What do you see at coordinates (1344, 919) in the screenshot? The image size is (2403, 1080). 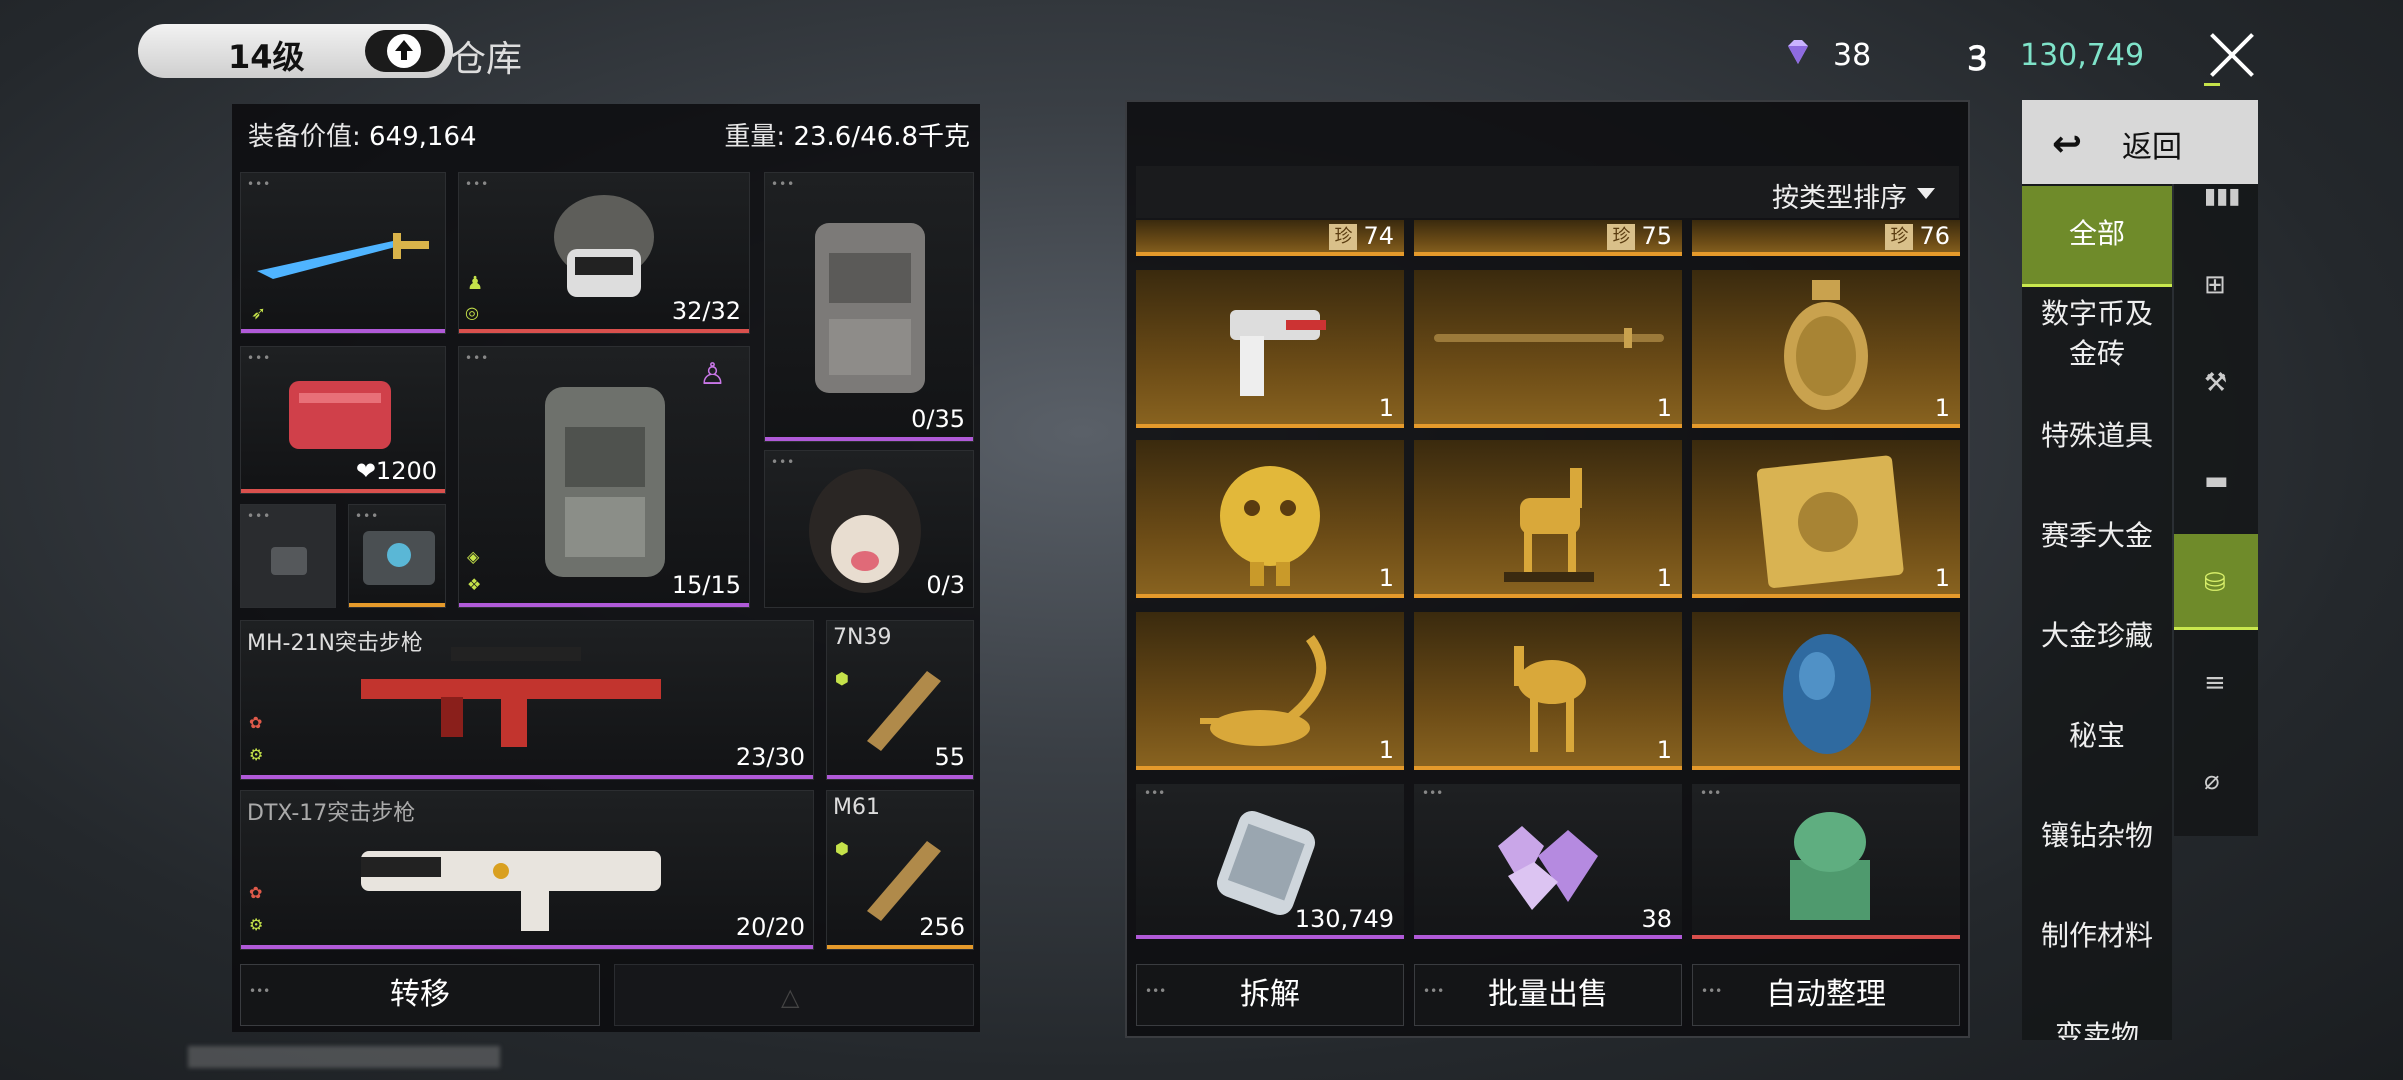 I see `cash-count: 130,749` at bounding box center [1344, 919].